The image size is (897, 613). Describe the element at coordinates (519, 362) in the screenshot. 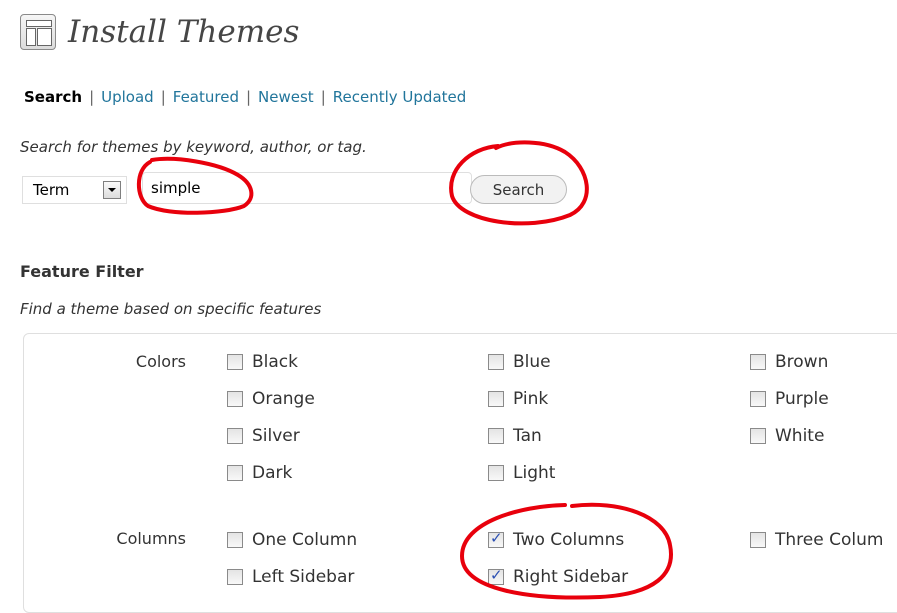

I see `filter-option-blue: Blue` at that location.